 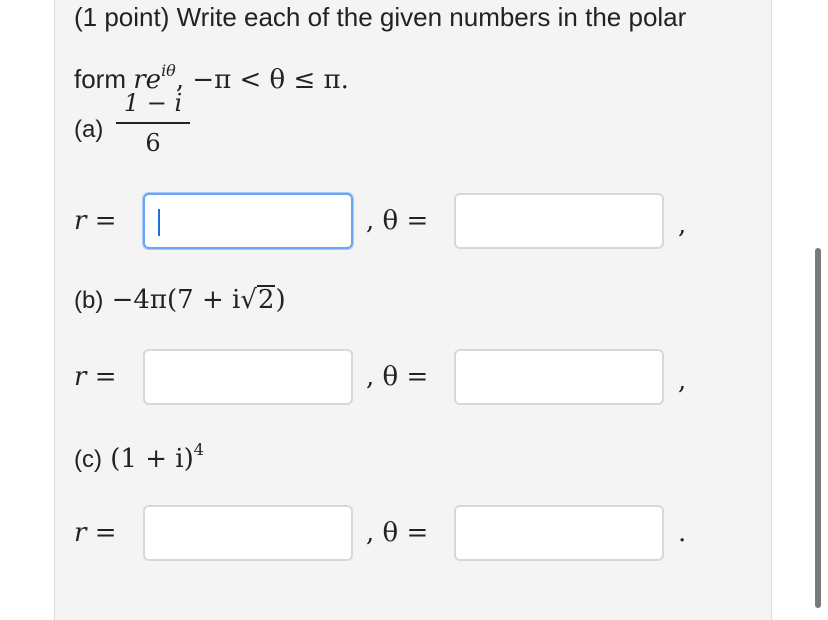 What do you see at coordinates (559, 221) in the screenshot?
I see `part-a-theta-input` at bounding box center [559, 221].